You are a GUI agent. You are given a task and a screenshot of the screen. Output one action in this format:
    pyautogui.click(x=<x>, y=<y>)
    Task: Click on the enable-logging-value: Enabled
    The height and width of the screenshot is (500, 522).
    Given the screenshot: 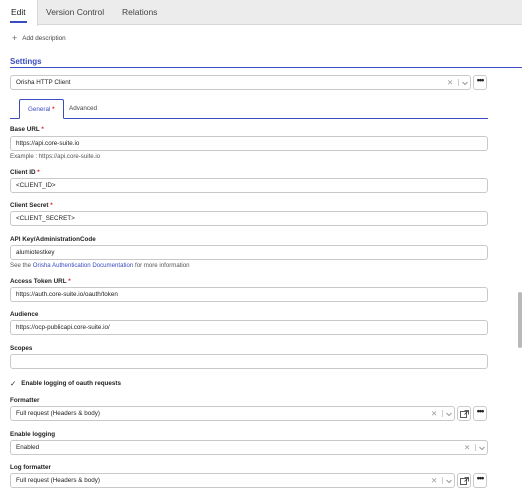 What is the action you would take?
    pyautogui.click(x=28, y=447)
    